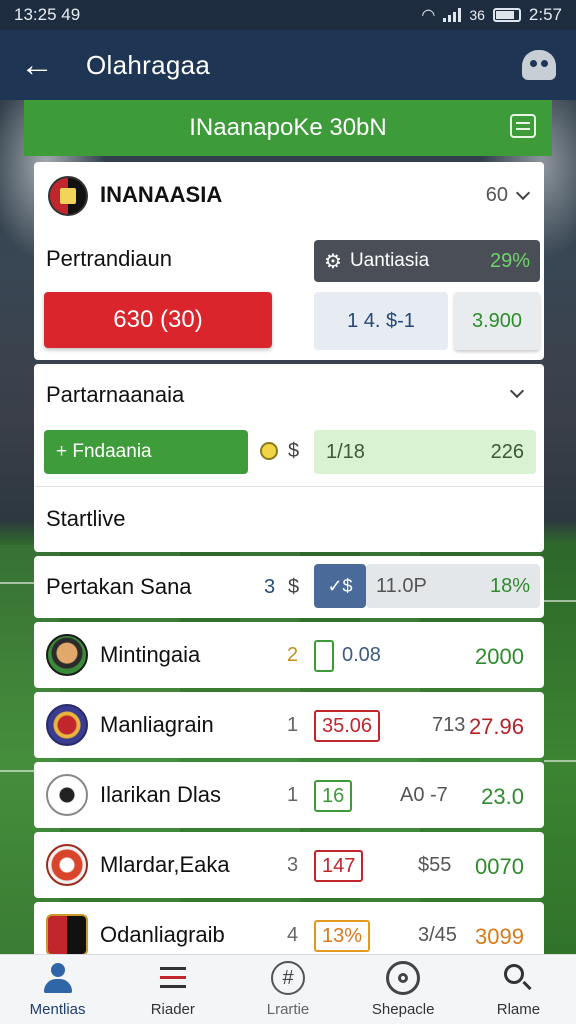  Describe the element at coordinates (333, 796) in the screenshot. I see `odds-box: 16` at that location.